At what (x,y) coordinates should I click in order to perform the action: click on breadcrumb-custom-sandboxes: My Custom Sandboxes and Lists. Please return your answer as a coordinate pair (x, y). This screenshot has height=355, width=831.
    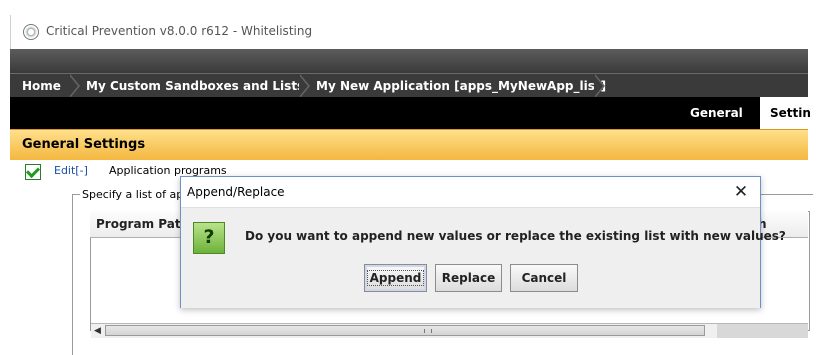
    Looking at the image, I should click on (195, 86).